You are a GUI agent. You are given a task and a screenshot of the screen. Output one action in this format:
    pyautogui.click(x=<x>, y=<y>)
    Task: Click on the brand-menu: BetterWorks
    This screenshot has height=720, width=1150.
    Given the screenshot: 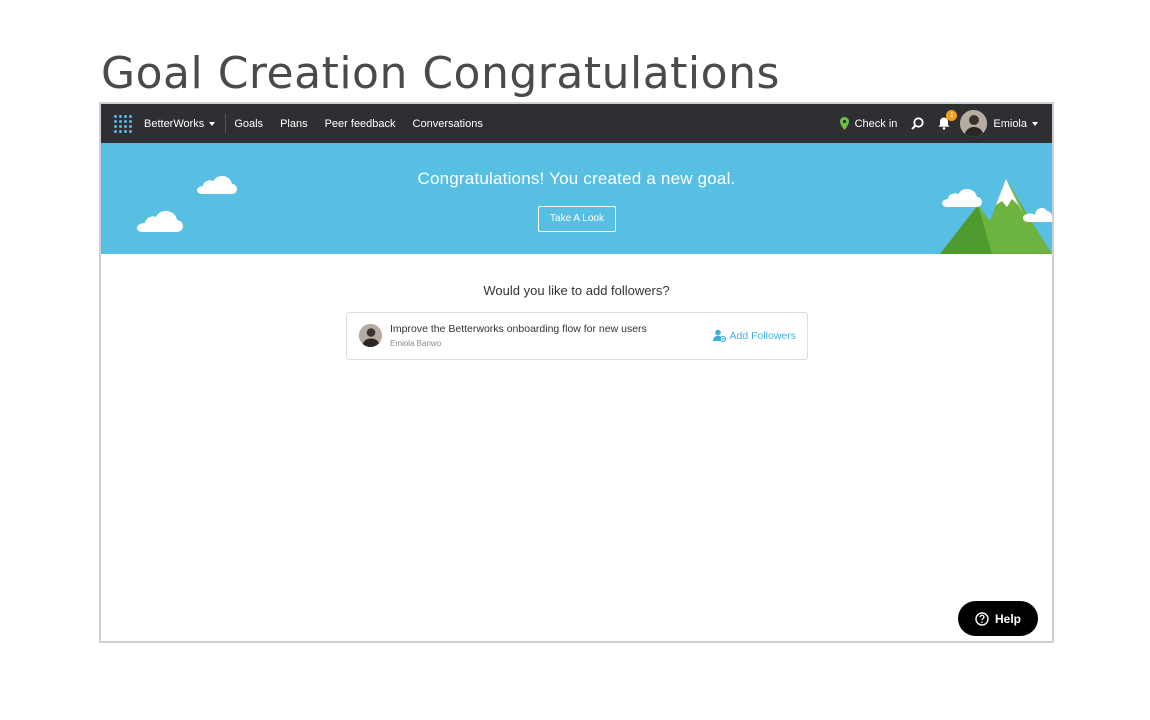 What is the action you would take?
    pyautogui.click(x=185, y=123)
    